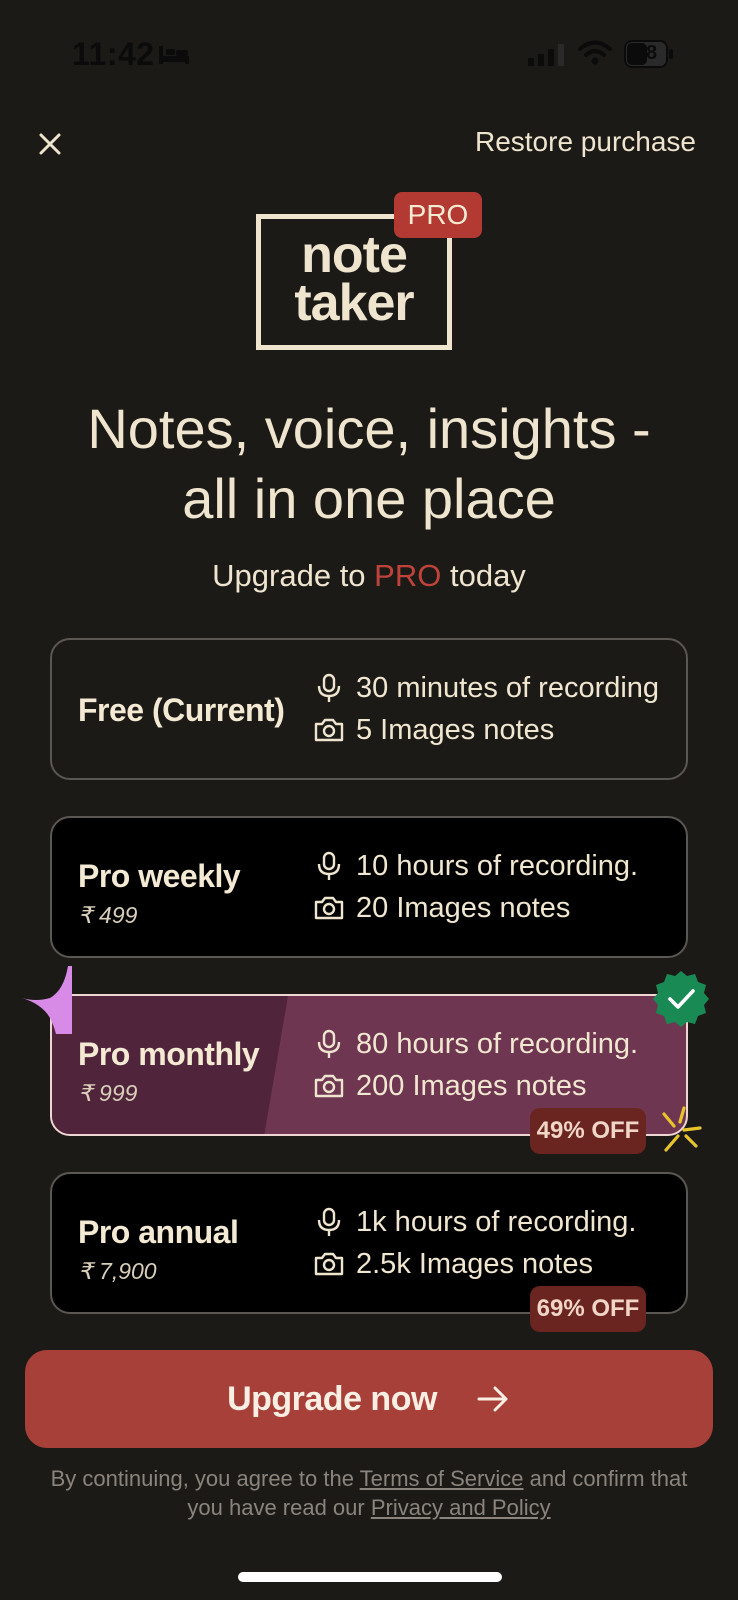 The width and height of the screenshot is (738, 1600). Describe the element at coordinates (461, 1507) in the screenshot. I see `privacy-policy-link: Privacy and Policy` at that location.